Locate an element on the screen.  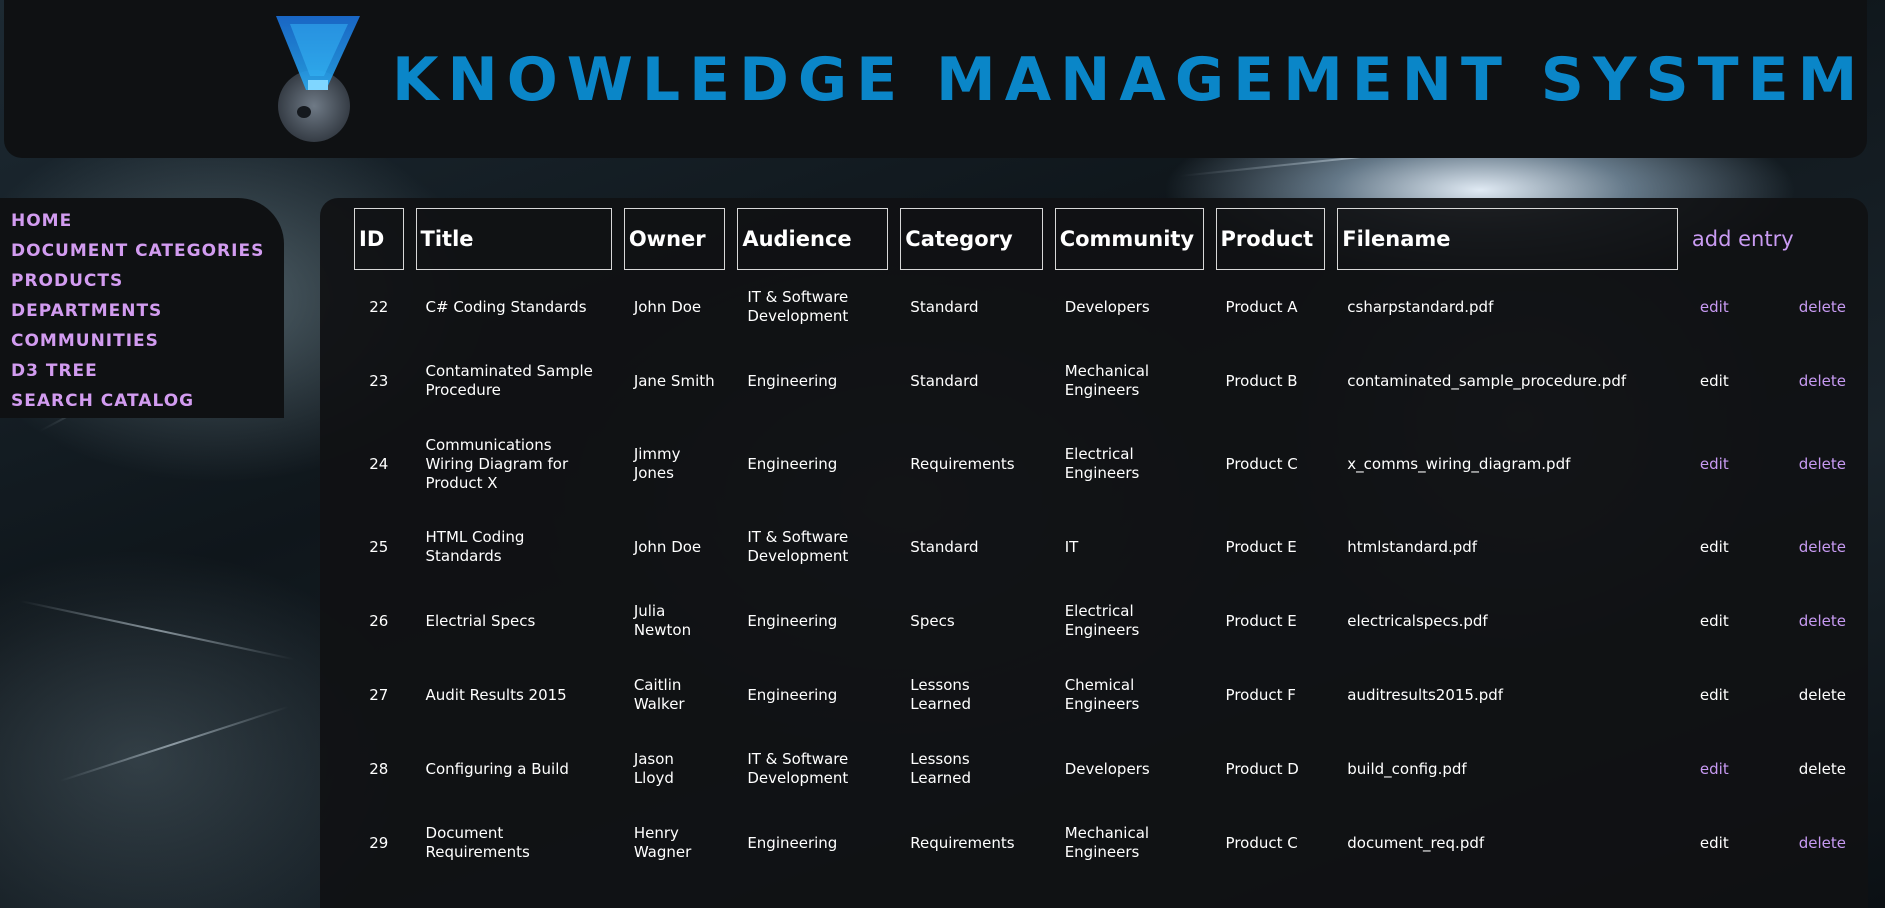
column-header-community: Community is located at coordinates (1129, 239).